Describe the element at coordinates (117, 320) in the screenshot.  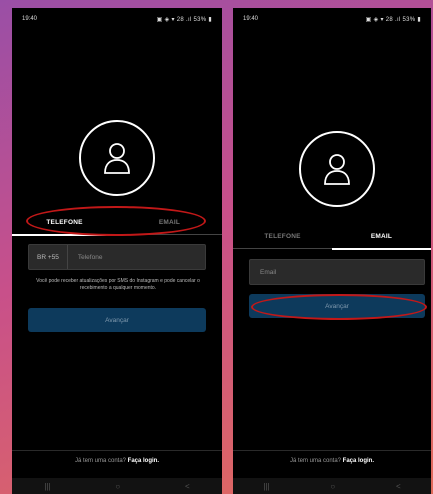
I see `next-button: Avançar` at that location.